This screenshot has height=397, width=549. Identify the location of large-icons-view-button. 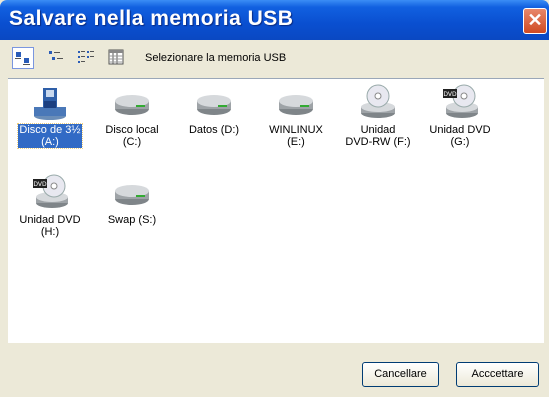
(23, 58).